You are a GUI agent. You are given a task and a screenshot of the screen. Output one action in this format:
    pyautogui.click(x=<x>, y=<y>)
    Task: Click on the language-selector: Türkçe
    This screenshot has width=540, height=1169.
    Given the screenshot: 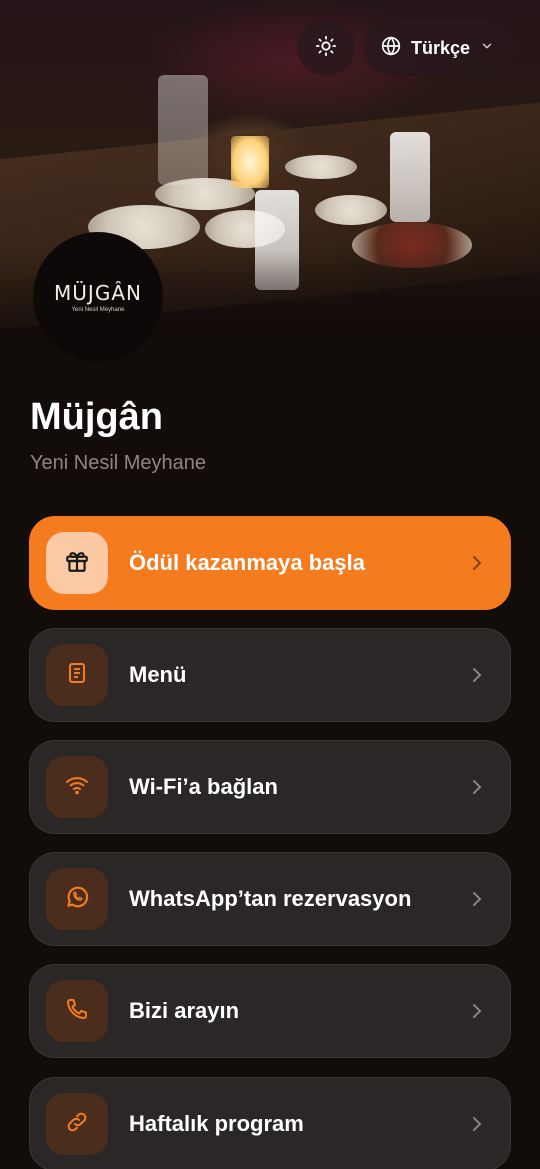 What is the action you would take?
    pyautogui.click(x=439, y=48)
    